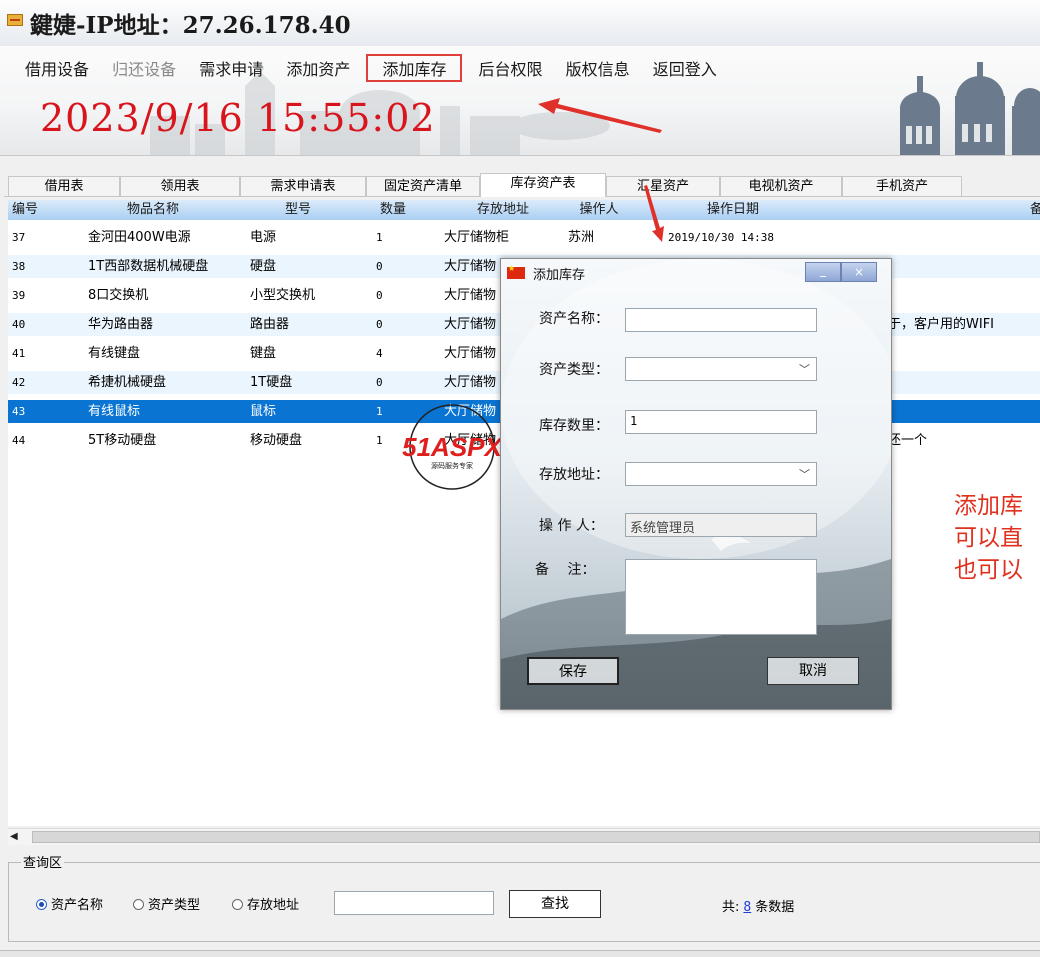 This screenshot has width=1040, height=957. Describe the element at coordinates (121, 324) in the screenshot. I see `cell-item-name: 华为路由器` at that location.